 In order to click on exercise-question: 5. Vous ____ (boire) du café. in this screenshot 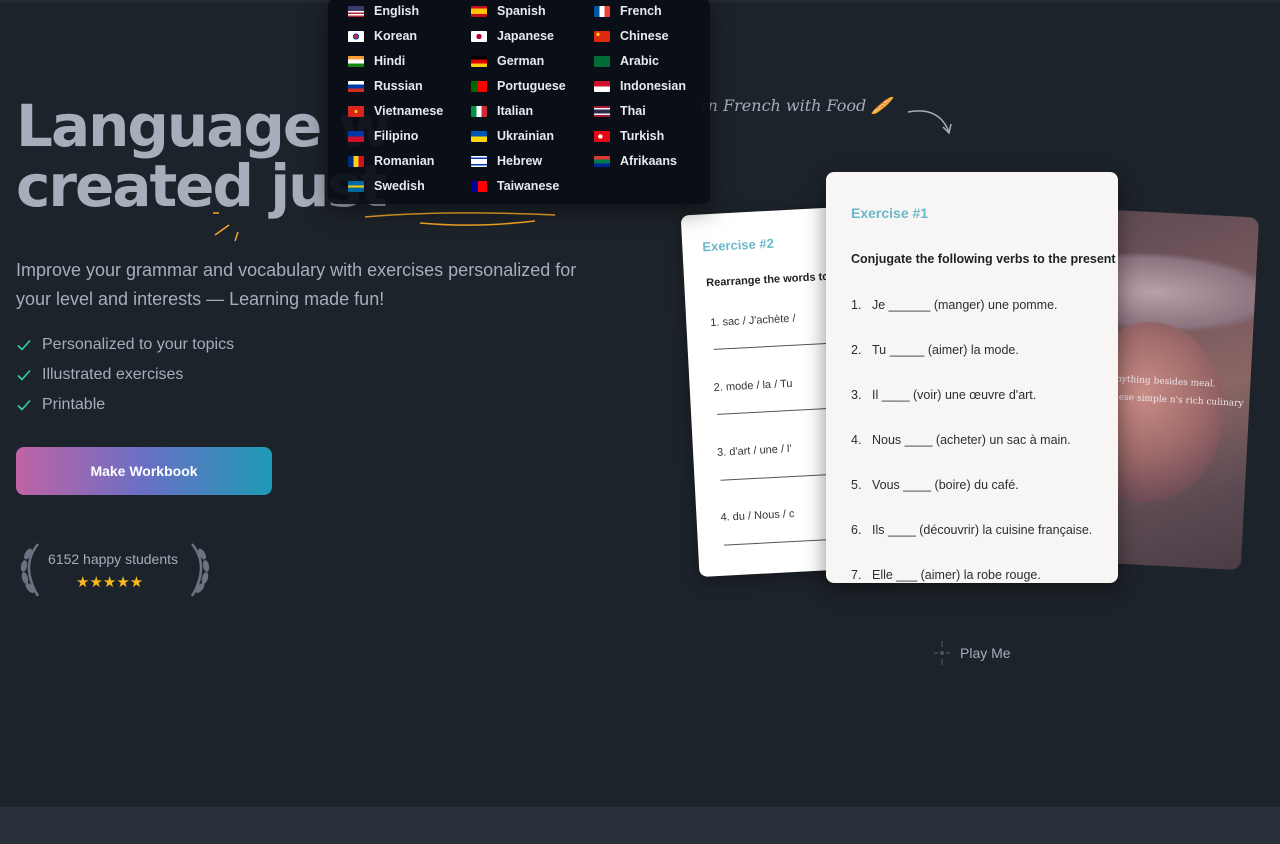, I will do `click(935, 485)`.